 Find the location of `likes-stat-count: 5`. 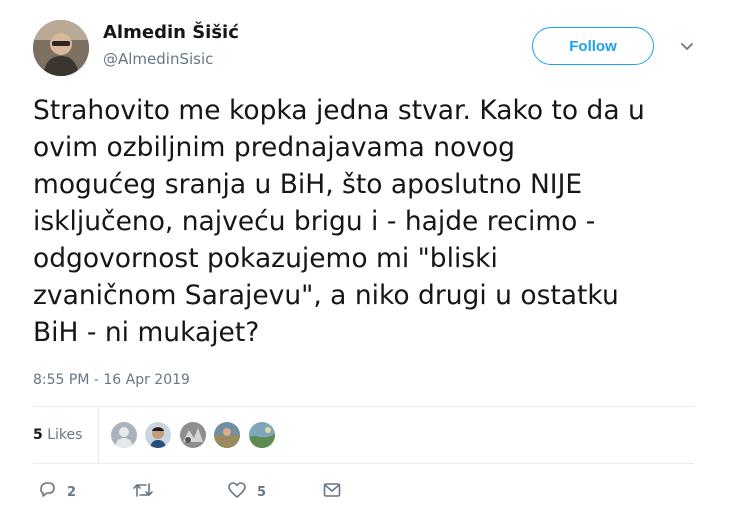

likes-stat-count: 5 is located at coordinates (38, 435).